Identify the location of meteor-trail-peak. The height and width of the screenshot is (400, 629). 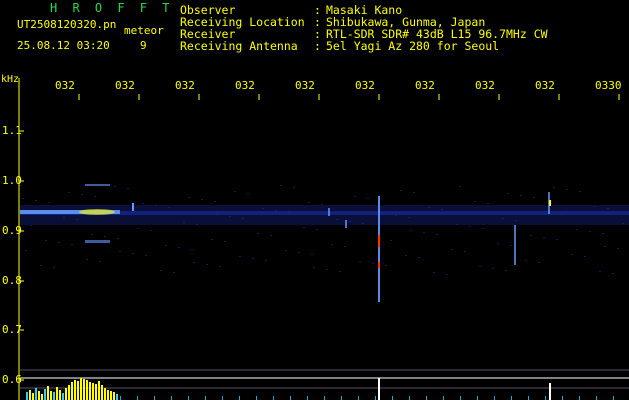
(379, 241).